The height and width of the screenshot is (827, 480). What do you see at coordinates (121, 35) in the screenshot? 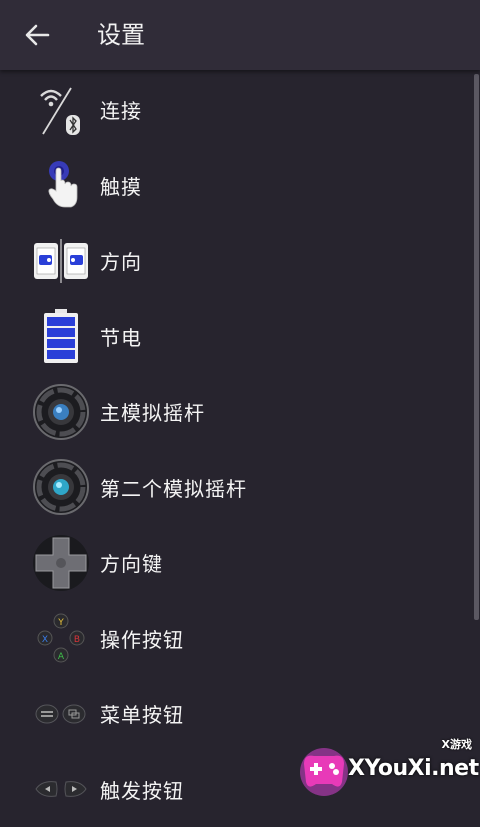
I see `page-title: 设置` at bounding box center [121, 35].